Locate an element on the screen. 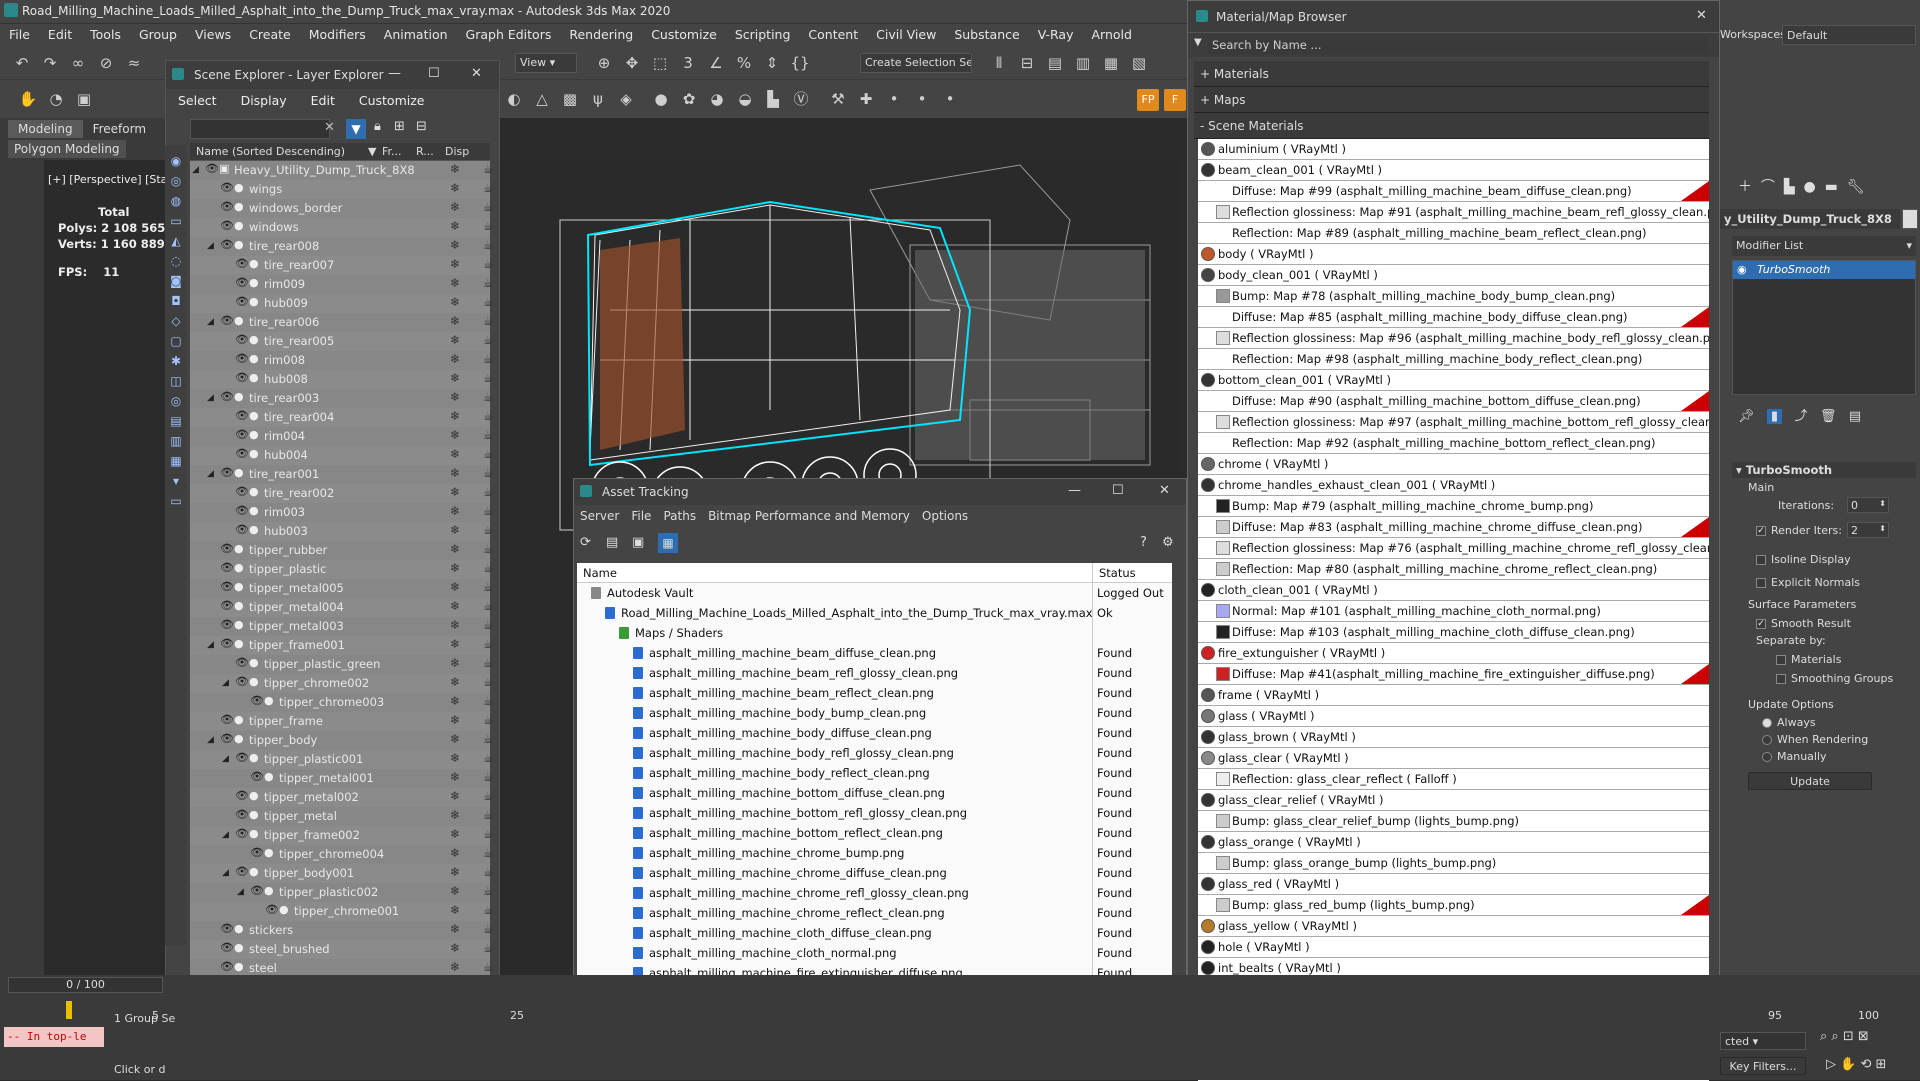 This screenshot has width=1920, height=1081. hierarchy-icon: ⊞ is located at coordinates (399, 126).